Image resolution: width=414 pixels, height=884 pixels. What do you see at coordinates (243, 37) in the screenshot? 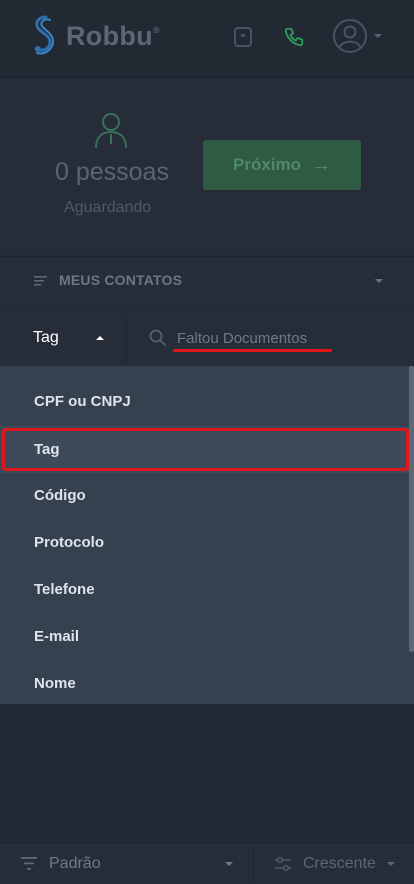
I see `tablet-icon` at bounding box center [243, 37].